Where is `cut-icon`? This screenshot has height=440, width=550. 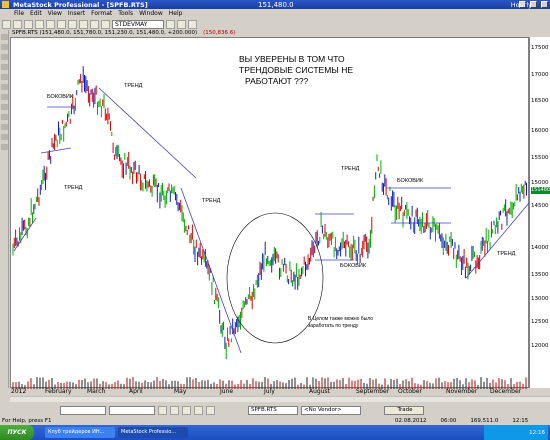
cut-icon is located at coordinates (50, 24).